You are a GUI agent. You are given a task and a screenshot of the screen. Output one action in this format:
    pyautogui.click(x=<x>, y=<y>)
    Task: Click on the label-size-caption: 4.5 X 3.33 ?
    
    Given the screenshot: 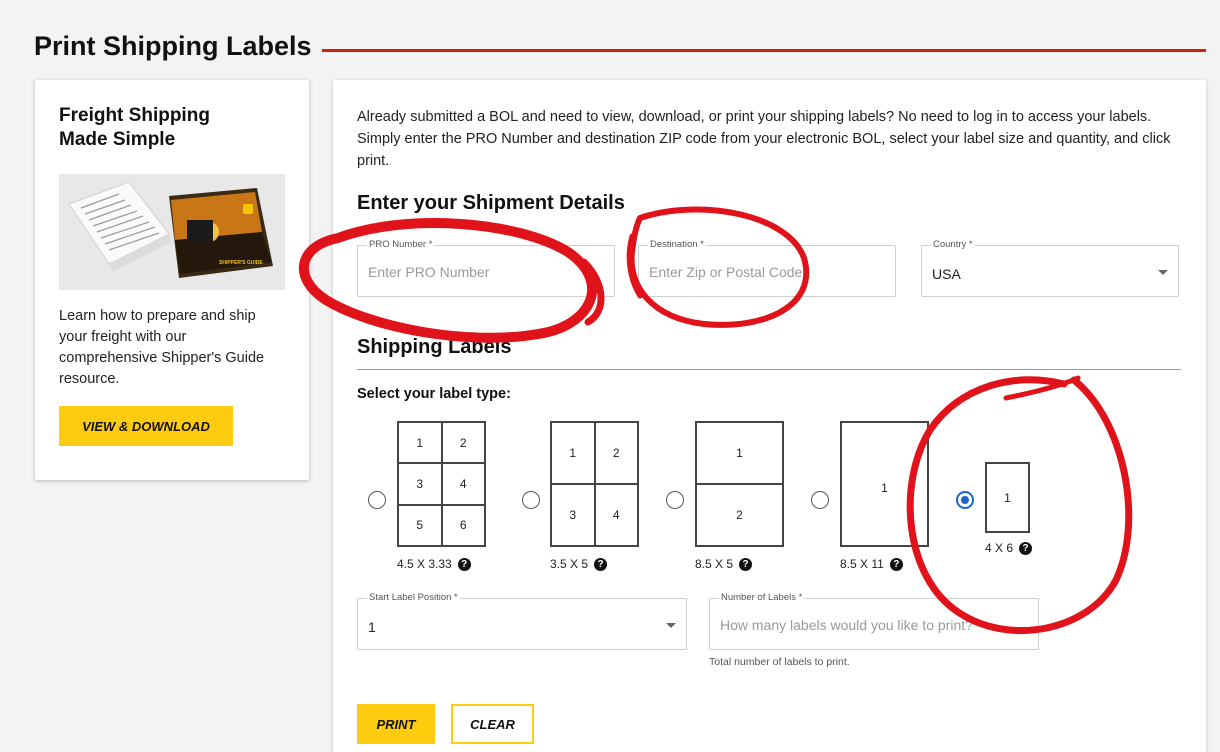 What is the action you would take?
    pyautogui.click(x=434, y=564)
    